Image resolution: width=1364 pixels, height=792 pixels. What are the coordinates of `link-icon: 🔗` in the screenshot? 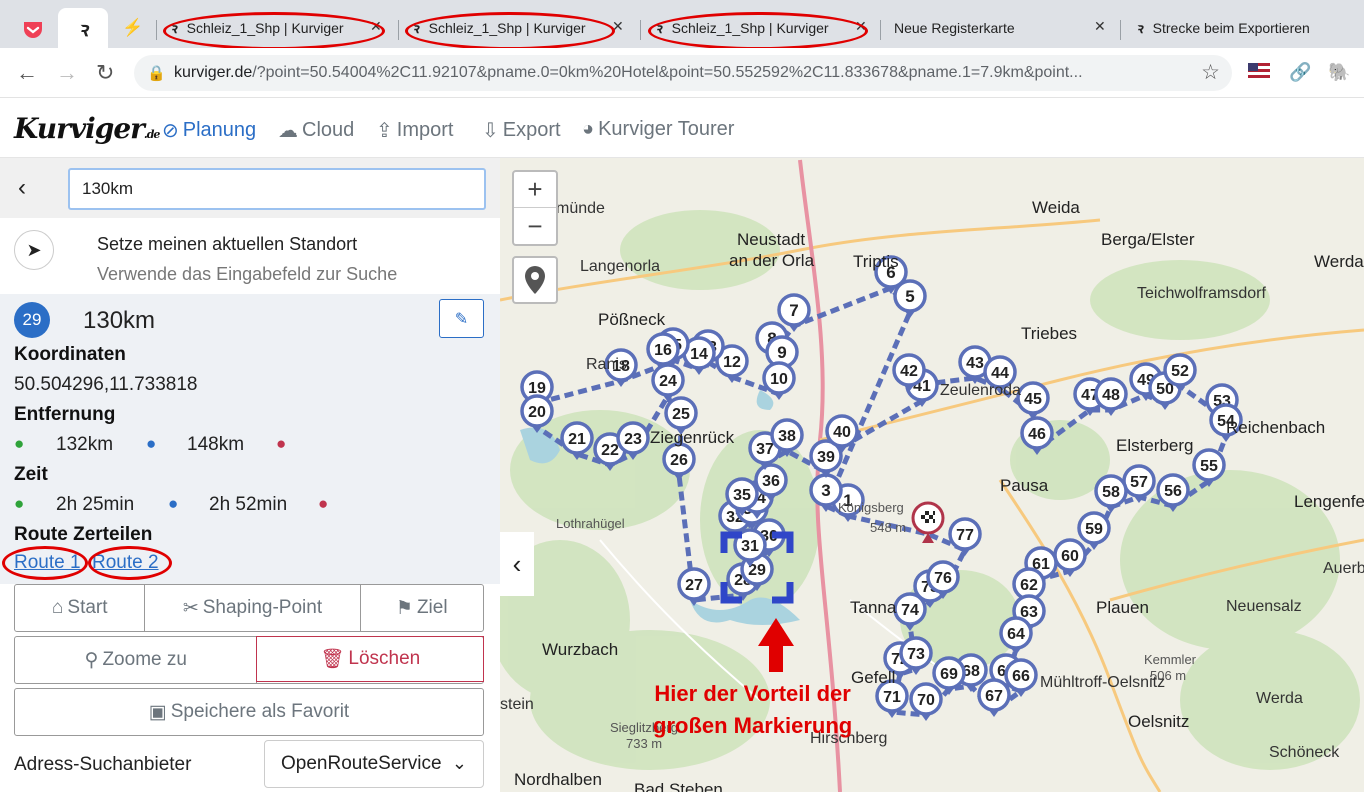 It's located at (1300, 72).